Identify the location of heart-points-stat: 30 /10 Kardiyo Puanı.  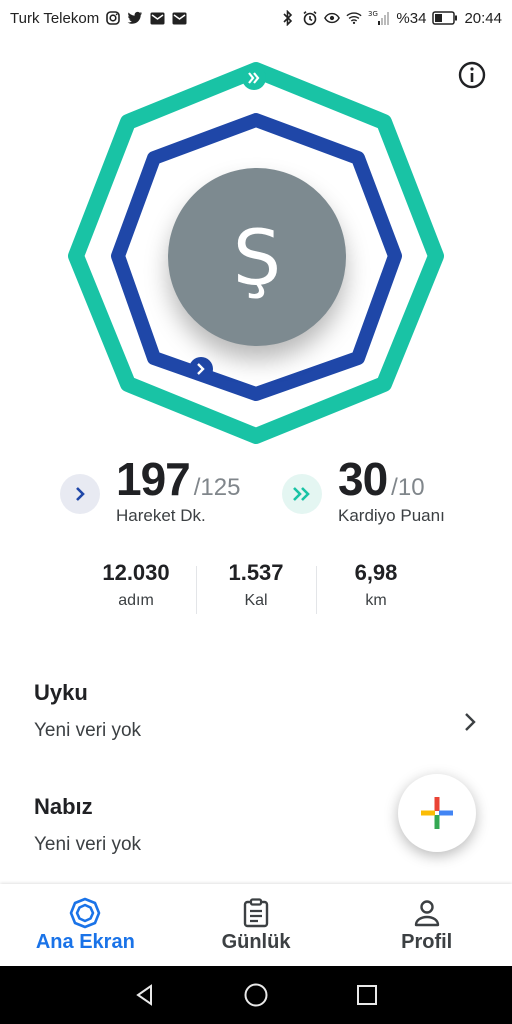
(363, 489).